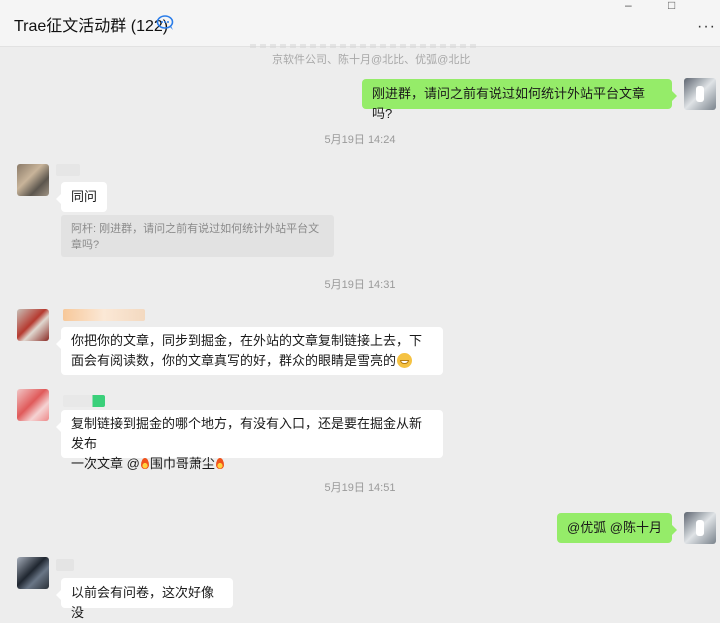 The width and height of the screenshot is (720, 623). I want to click on message-bubble-outgoing: @优弧 @陈十月, so click(617, 528).